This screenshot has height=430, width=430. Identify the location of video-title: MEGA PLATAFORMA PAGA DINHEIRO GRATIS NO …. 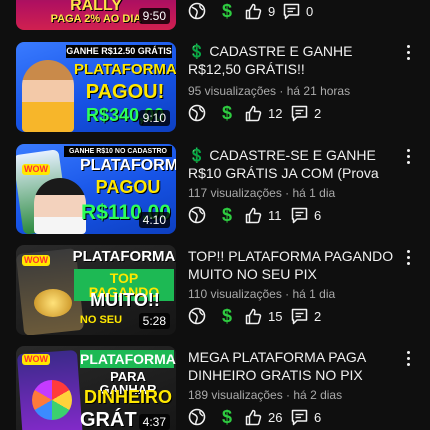
(293, 366).